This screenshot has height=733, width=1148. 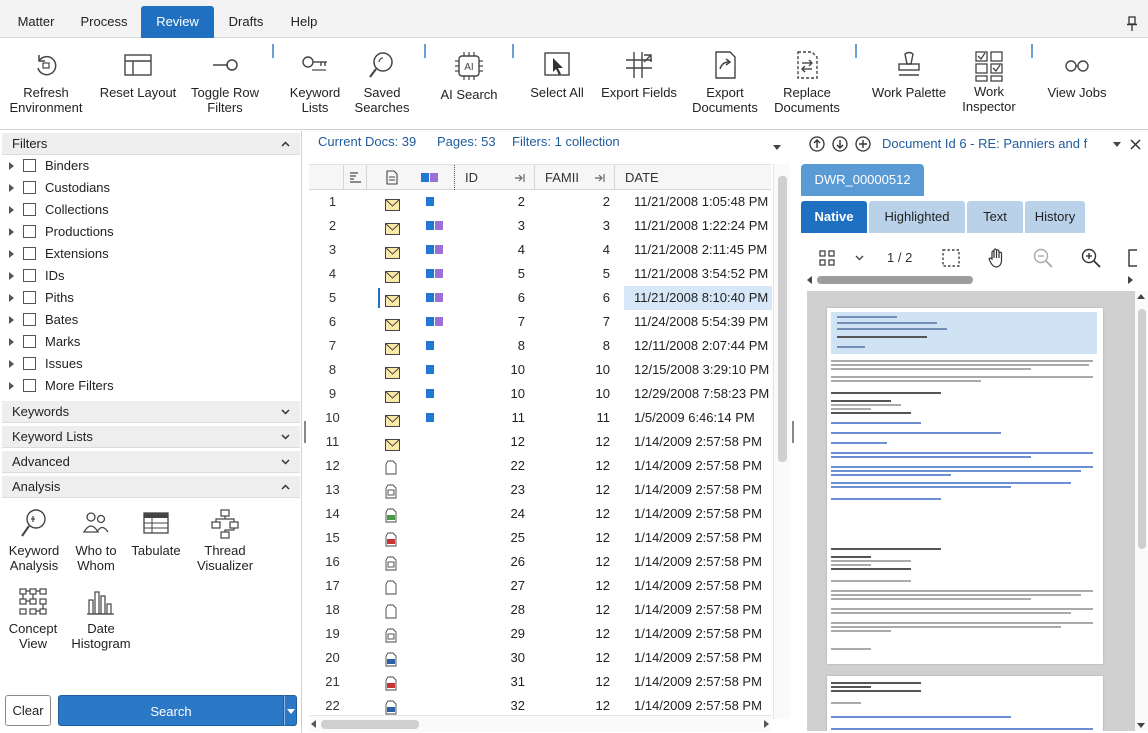 What do you see at coordinates (315, 86) in the screenshot?
I see `keyword-lists-button: Keyword Lists` at bounding box center [315, 86].